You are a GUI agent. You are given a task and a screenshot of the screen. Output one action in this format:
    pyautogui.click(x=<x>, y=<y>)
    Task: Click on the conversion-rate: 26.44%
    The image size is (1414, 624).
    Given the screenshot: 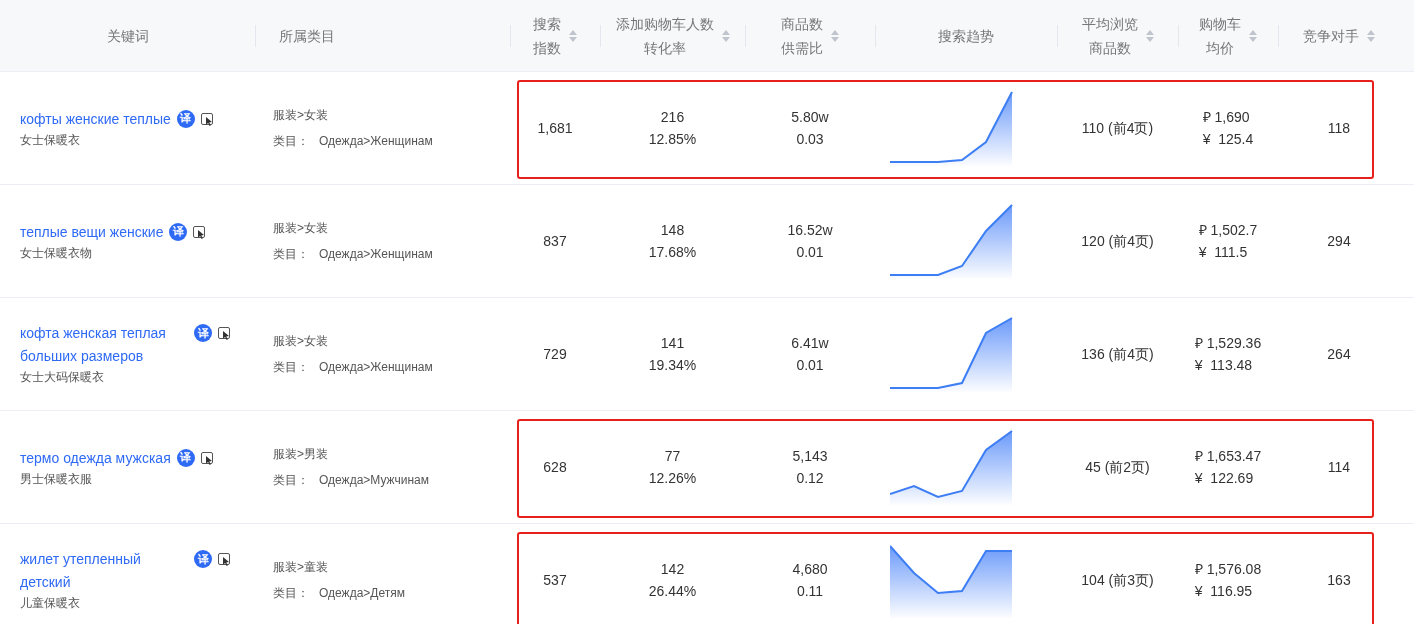 What is the action you would take?
    pyautogui.click(x=672, y=591)
    